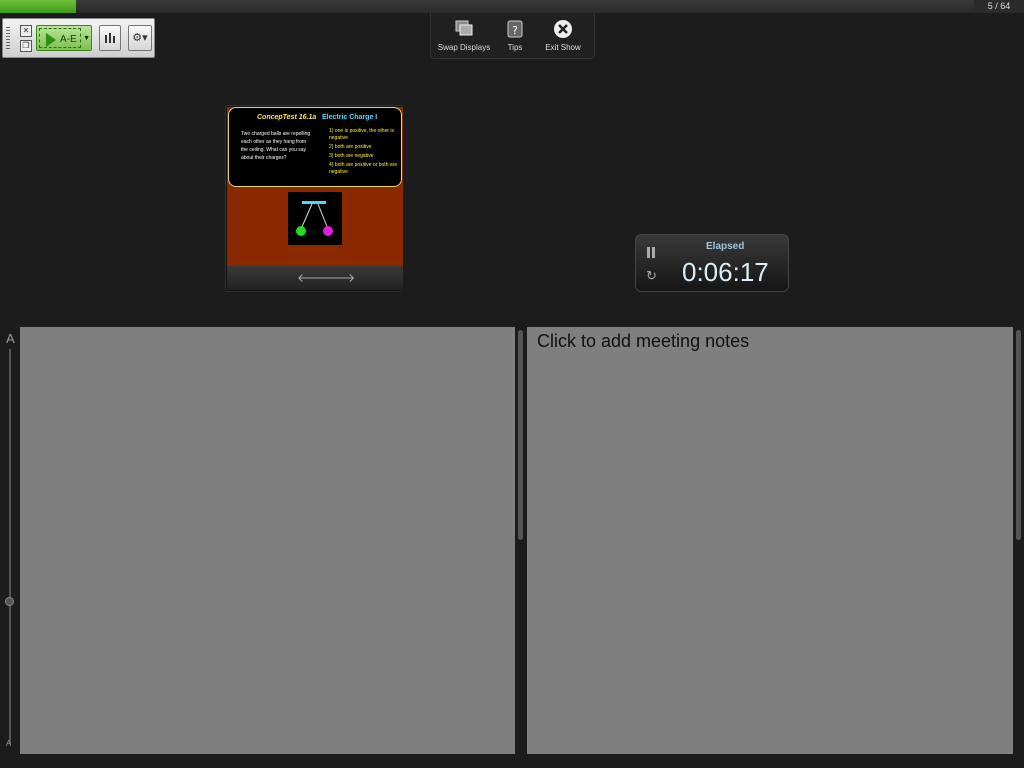  Describe the element at coordinates (287, 117) in the screenshot. I see `slide-title: ConcepTest 16.1a` at that location.